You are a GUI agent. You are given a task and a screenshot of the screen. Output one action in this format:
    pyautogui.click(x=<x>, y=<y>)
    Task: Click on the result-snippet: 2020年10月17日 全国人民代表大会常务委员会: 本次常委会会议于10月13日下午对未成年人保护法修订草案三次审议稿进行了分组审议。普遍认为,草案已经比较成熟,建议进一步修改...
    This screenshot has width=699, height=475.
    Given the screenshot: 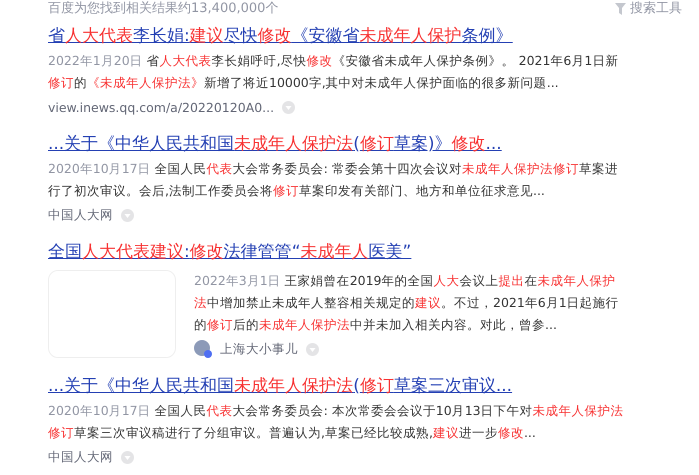 What is the action you would take?
    pyautogui.click(x=336, y=422)
    